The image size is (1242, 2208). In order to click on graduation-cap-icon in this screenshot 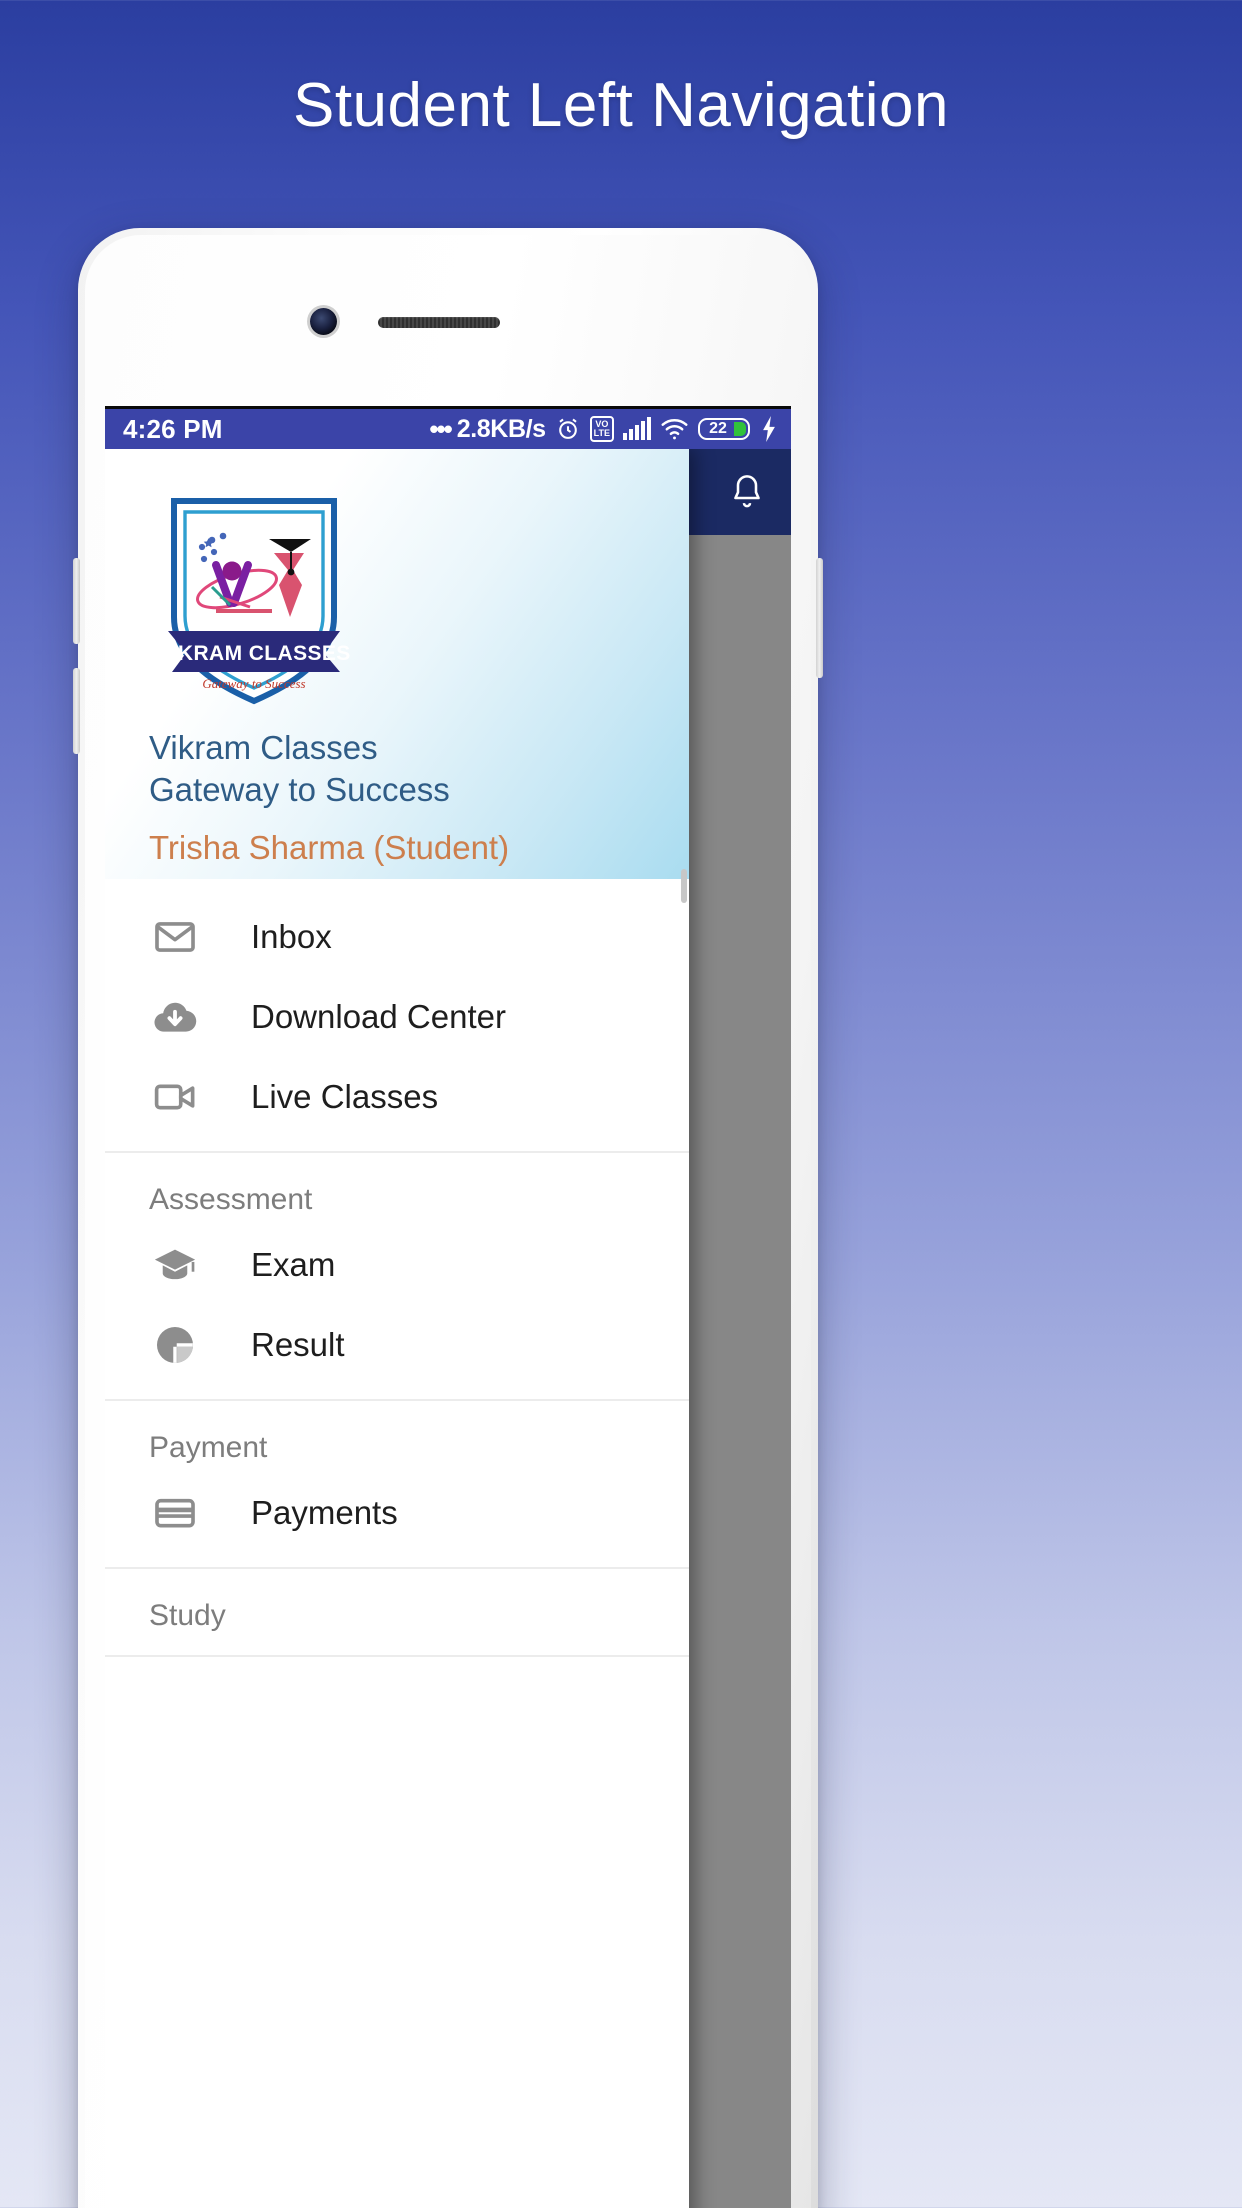, I will do `click(175, 1265)`.